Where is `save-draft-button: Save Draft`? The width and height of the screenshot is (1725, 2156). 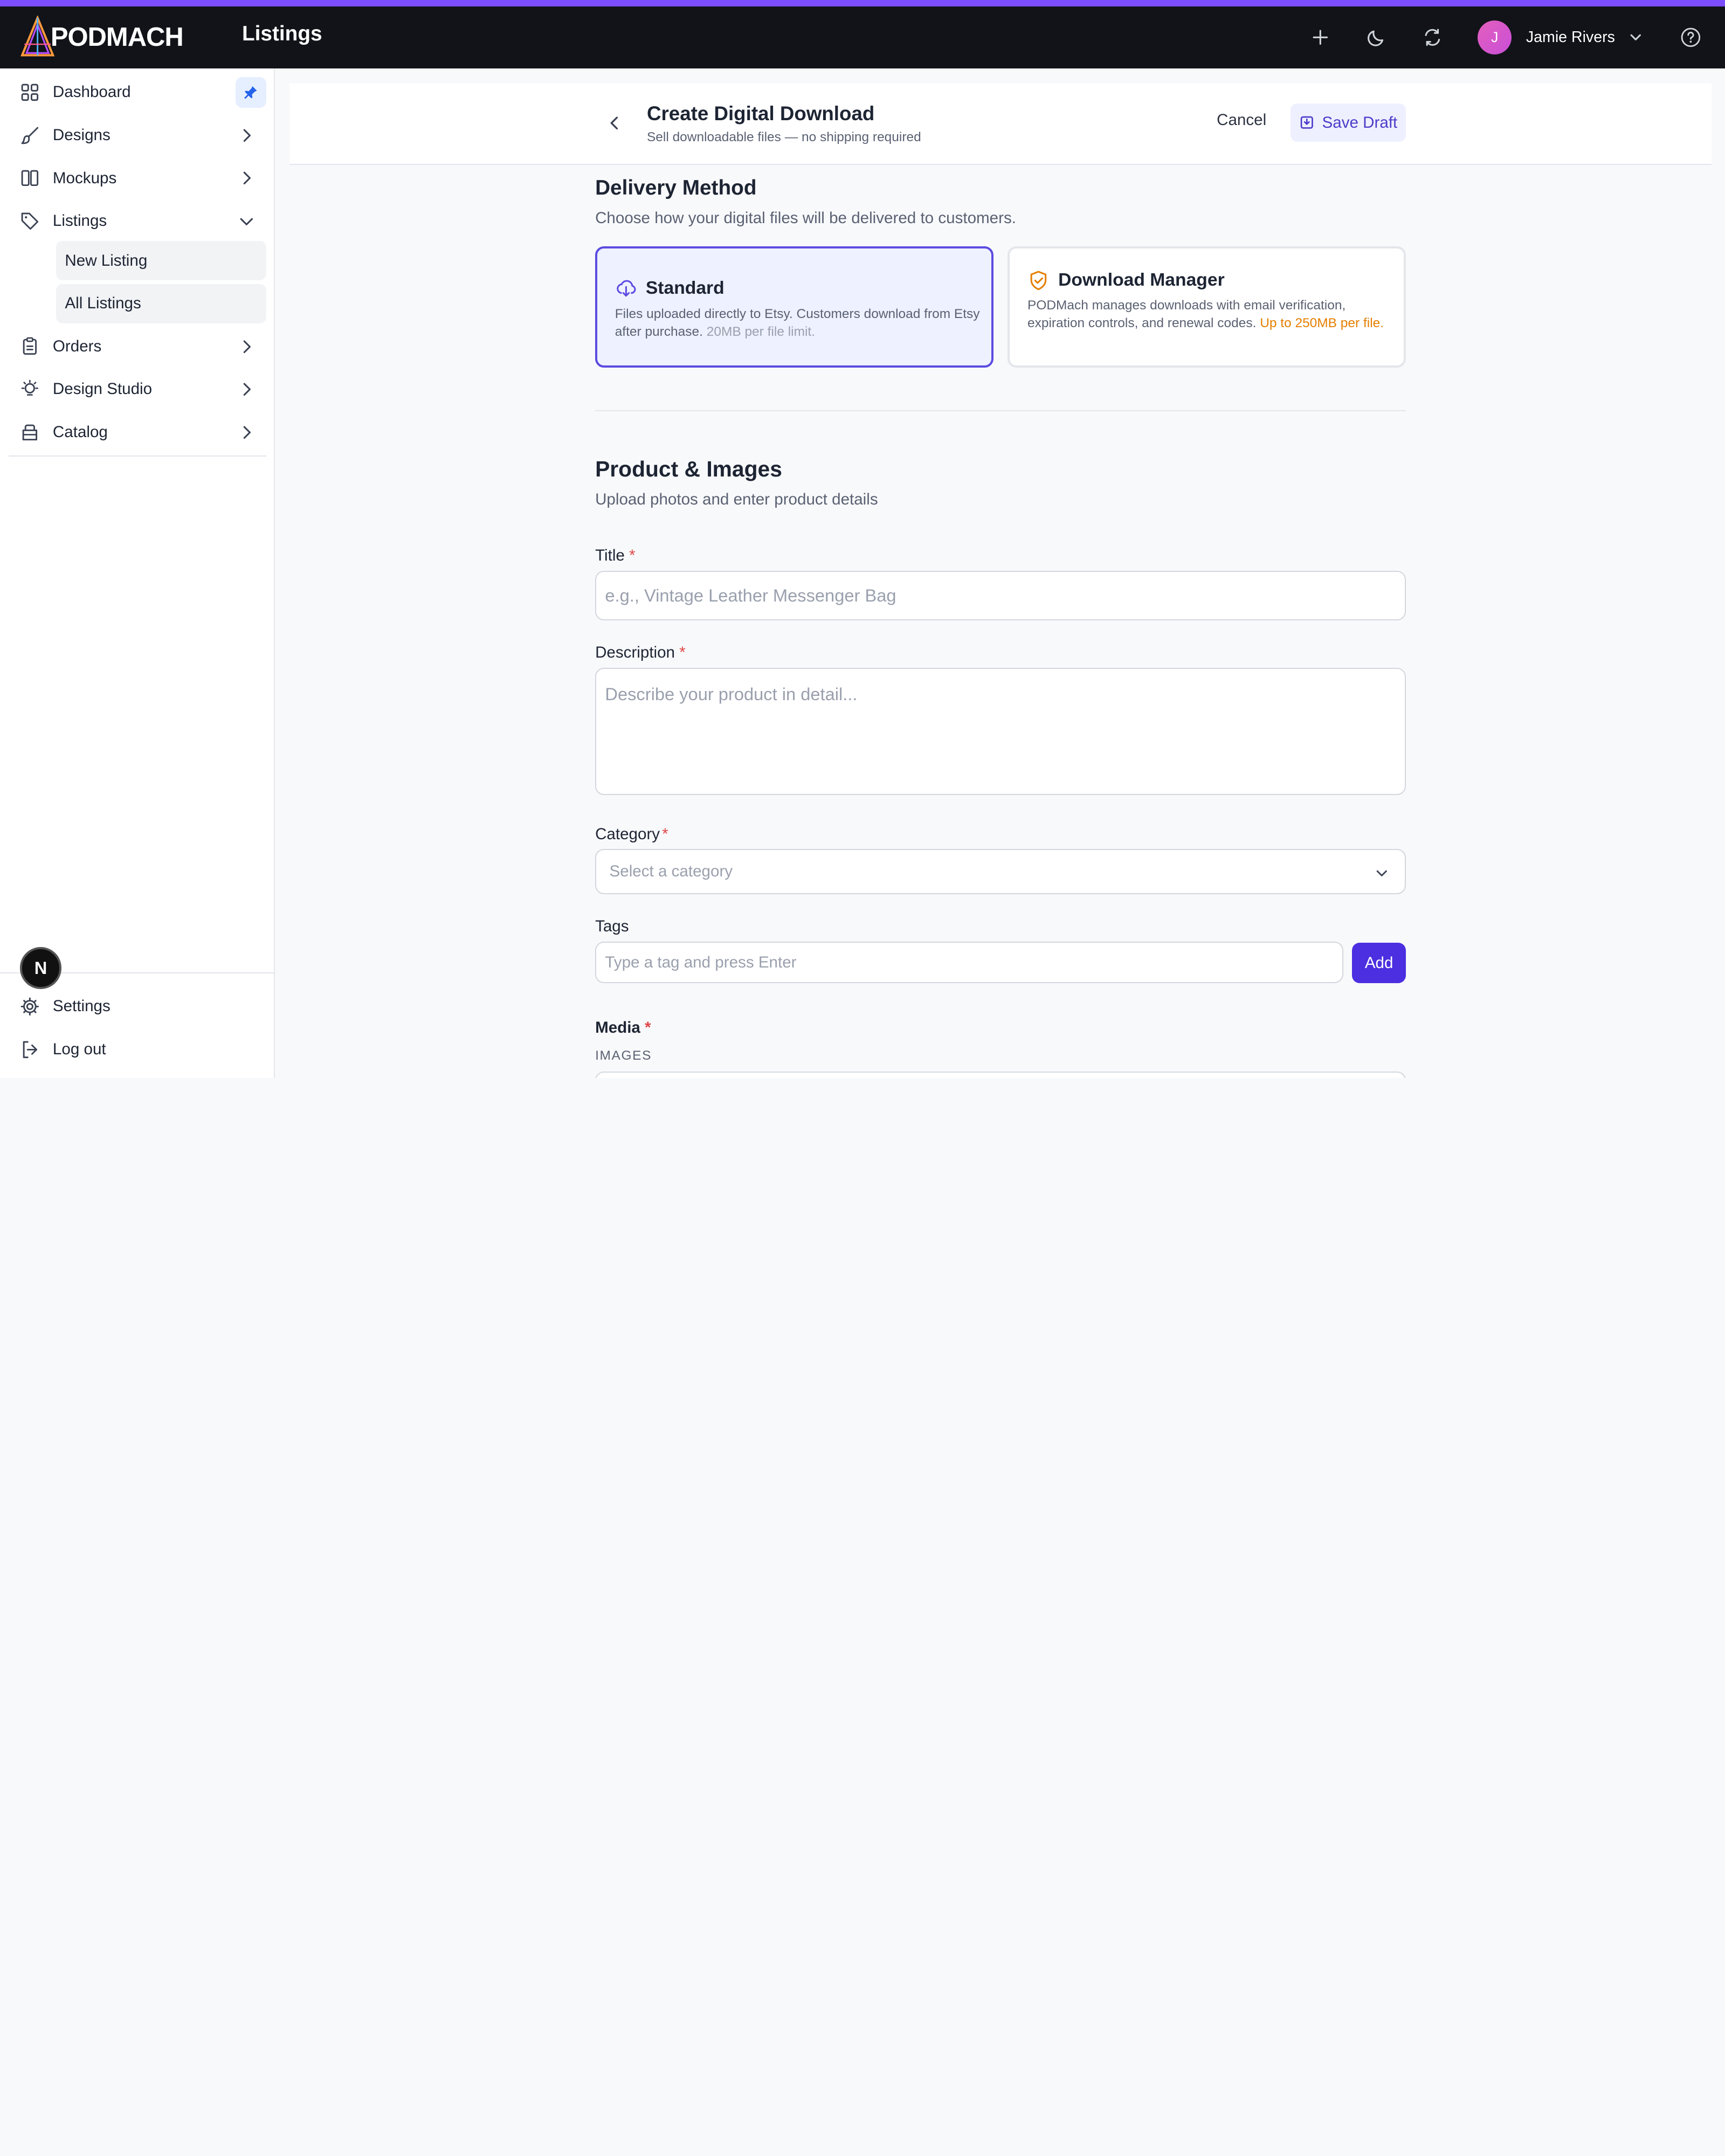
save-draft-button: Save Draft is located at coordinates (1348, 122).